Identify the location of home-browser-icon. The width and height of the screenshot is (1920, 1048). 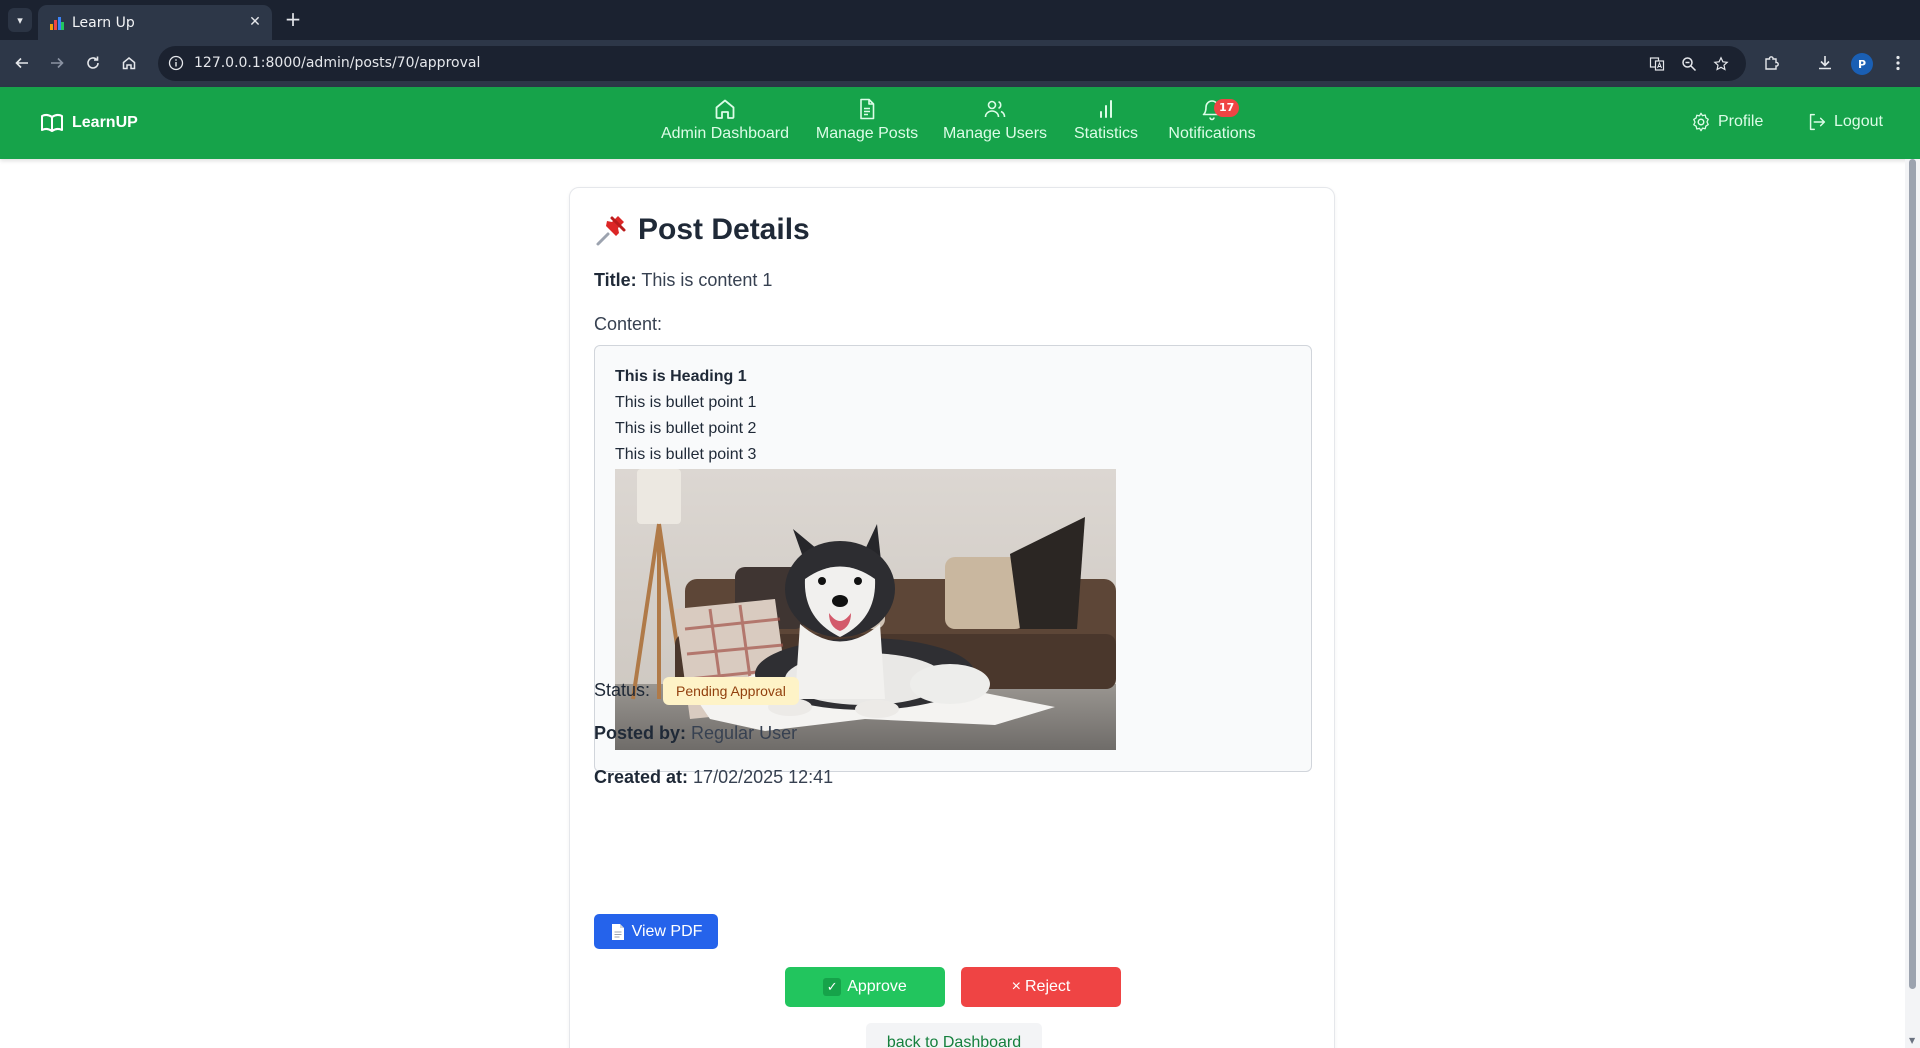
(129, 63).